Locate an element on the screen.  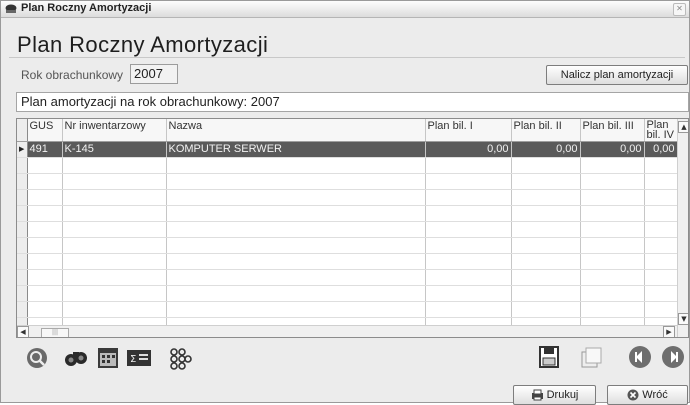
close-icon: ✕ is located at coordinates (679, 9).